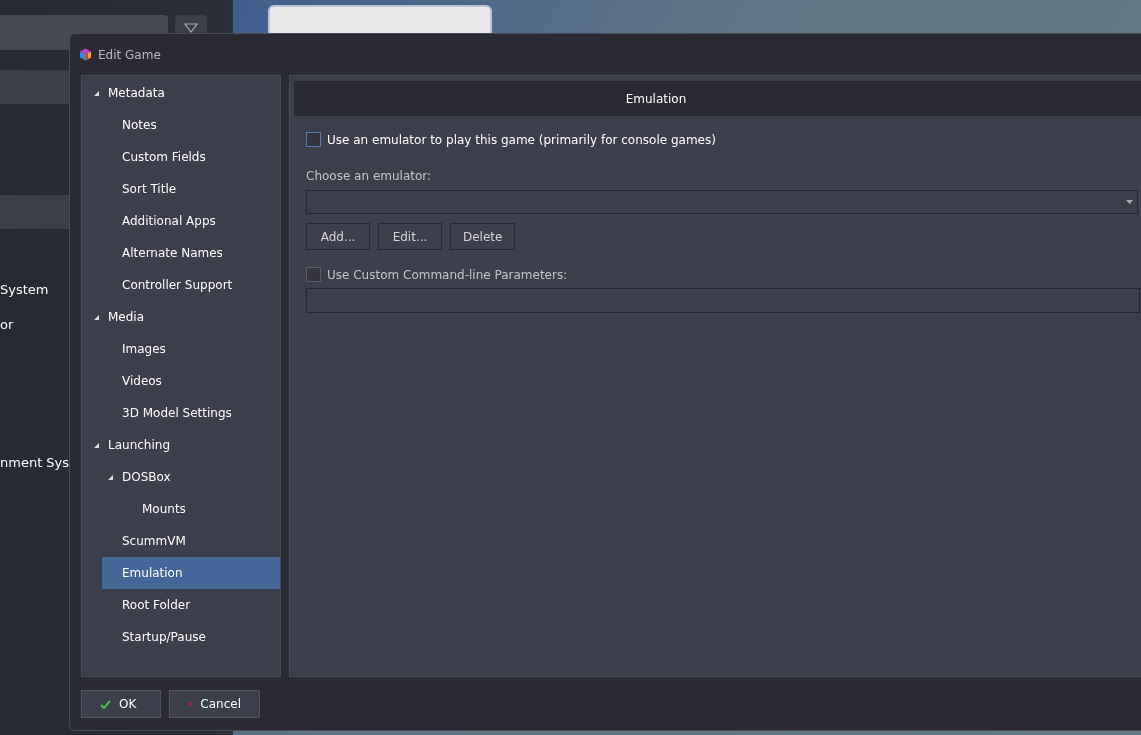 This screenshot has height=735, width=1141. I want to click on tree-item: Additional Apps, so click(191, 221).